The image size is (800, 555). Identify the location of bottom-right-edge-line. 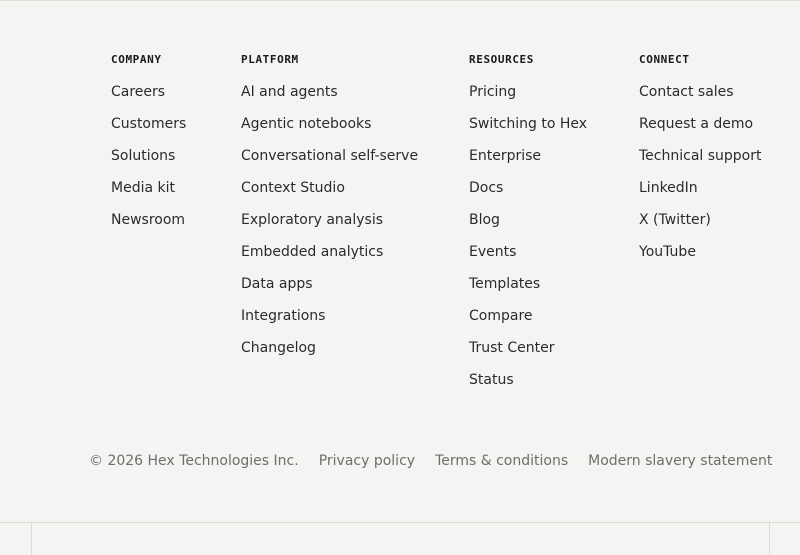
(769, 538).